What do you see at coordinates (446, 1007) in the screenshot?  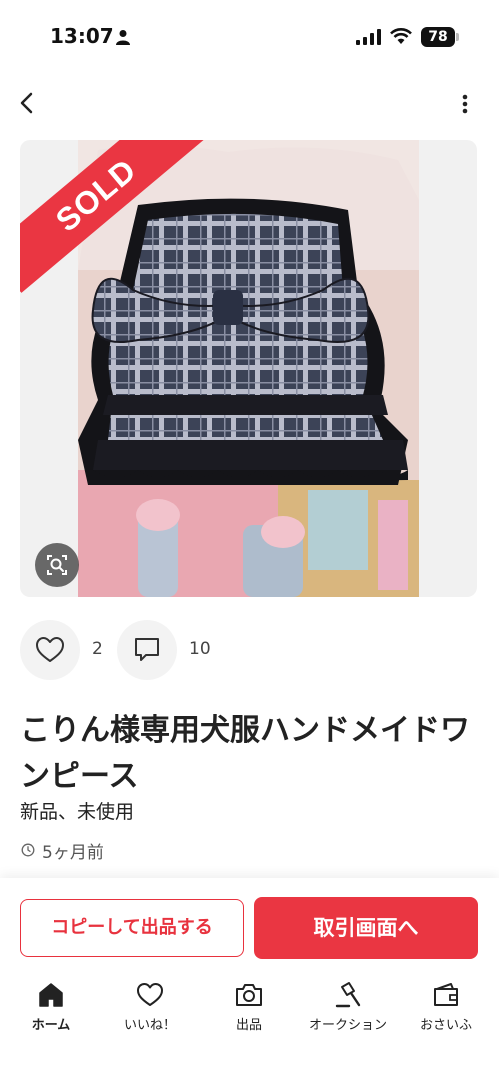 I see `tab-wallet: おさいふ` at bounding box center [446, 1007].